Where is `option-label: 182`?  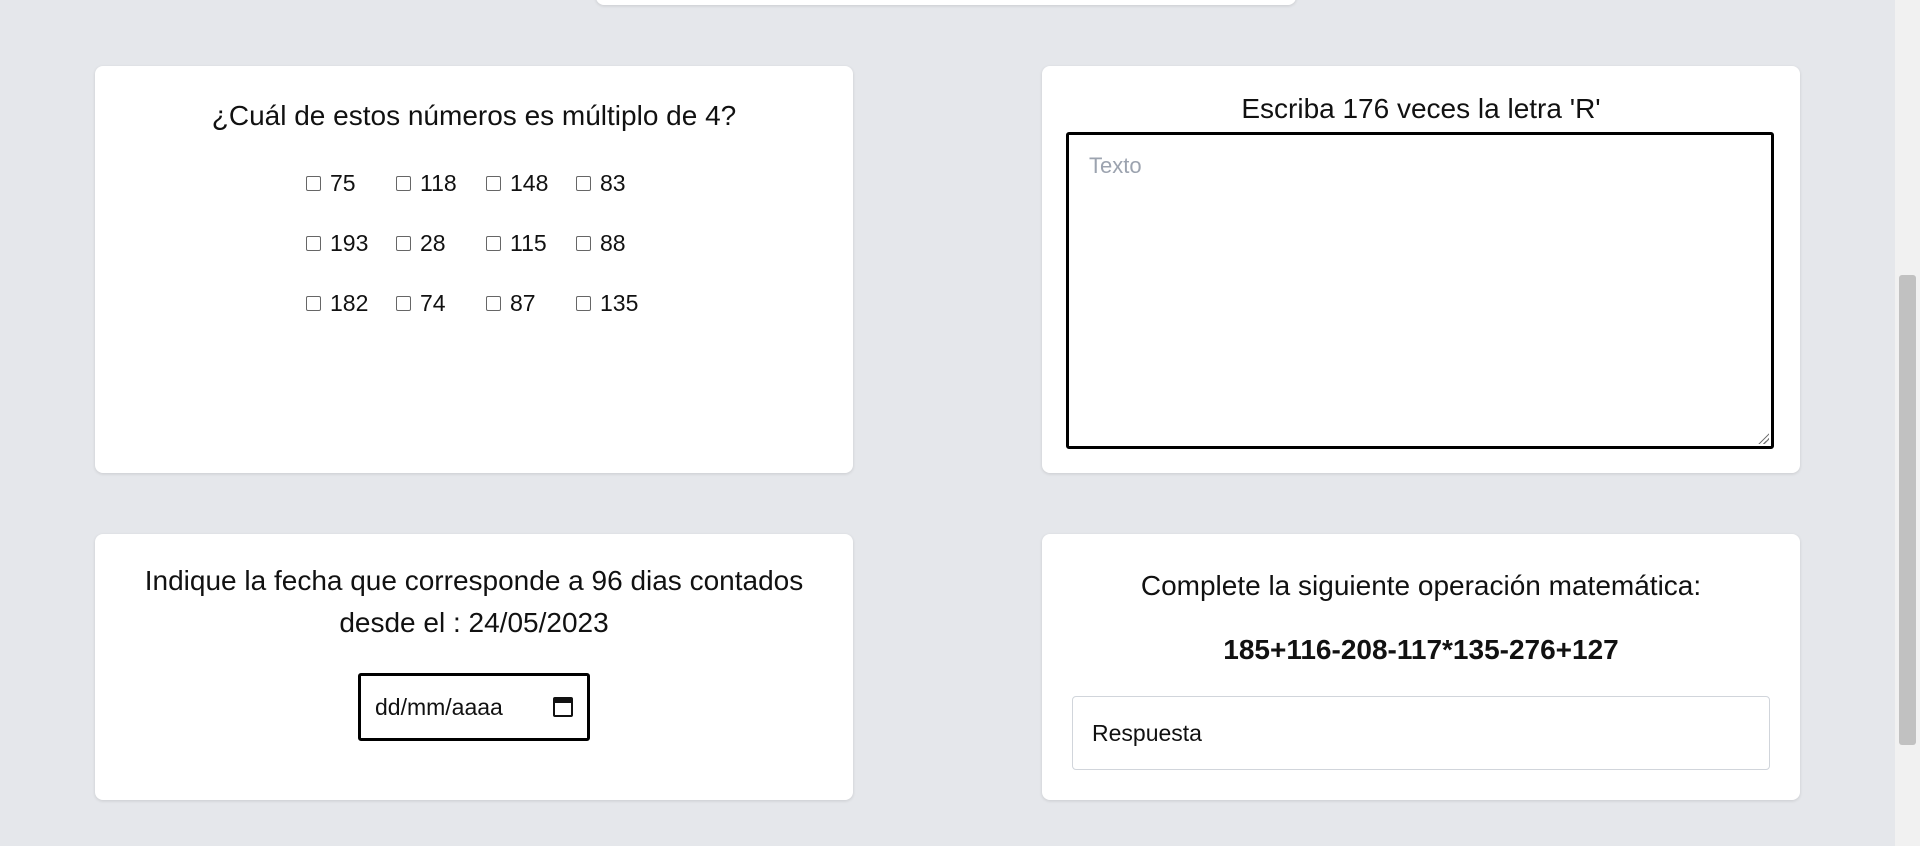 option-label: 182 is located at coordinates (349, 302).